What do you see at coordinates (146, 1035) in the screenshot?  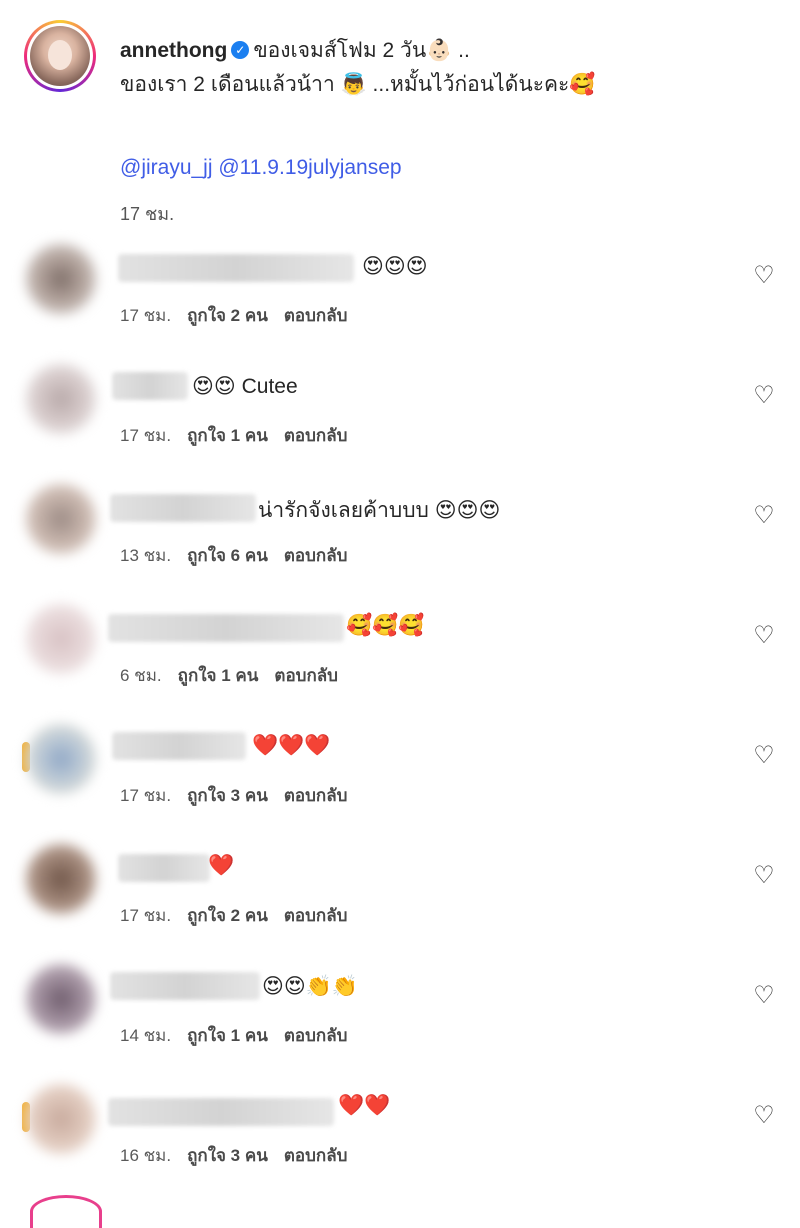 I see `comment-time: 14 ชม.` at bounding box center [146, 1035].